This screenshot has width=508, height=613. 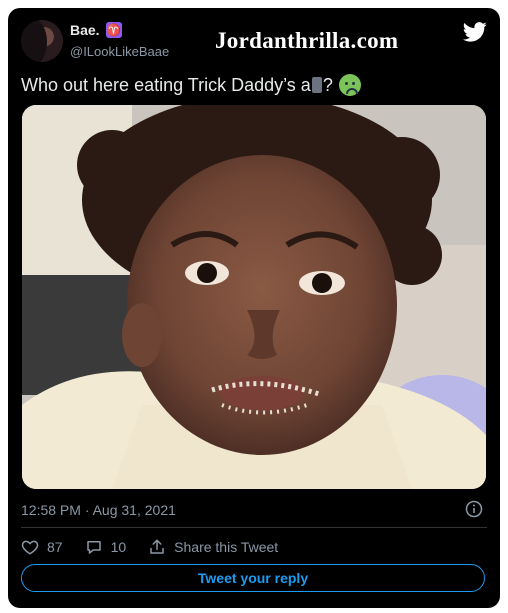 What do you see at coordinates (327, 84) in the screenshot?
I see `tweet-text-end: ?` at bounding box center [327, 84].